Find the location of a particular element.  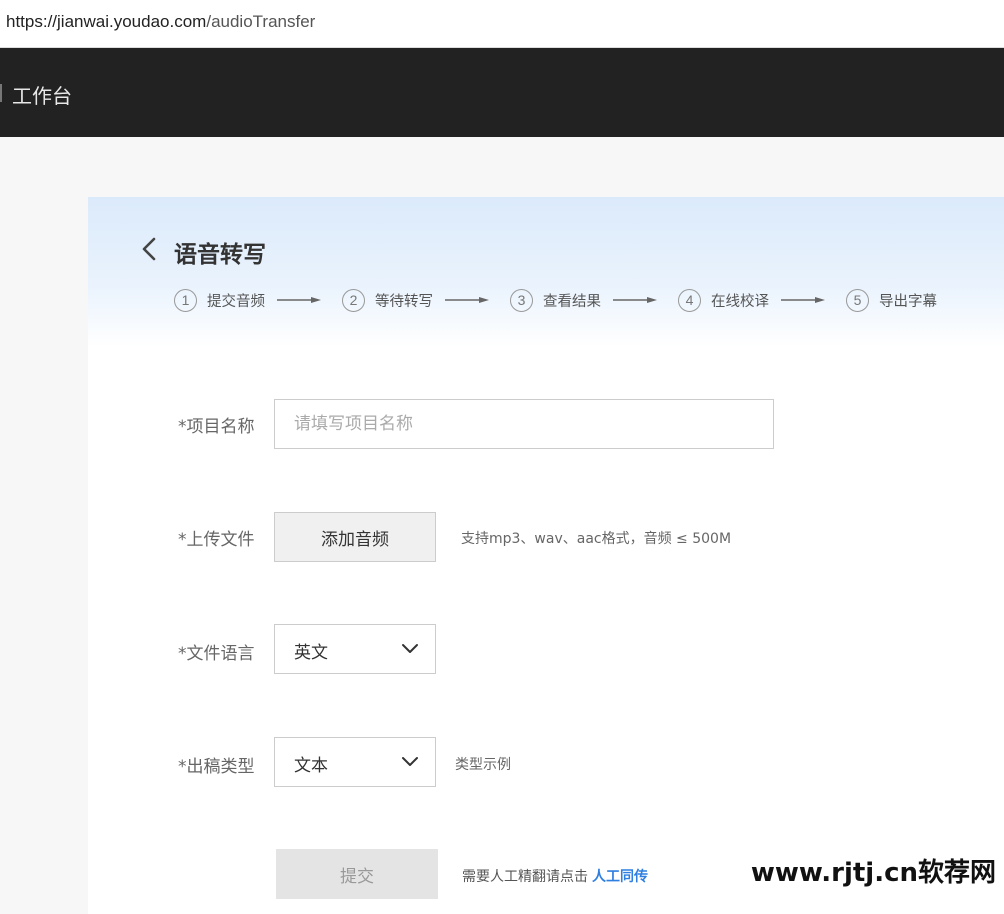

step-number: 5 is located at coordinates (857, 300).